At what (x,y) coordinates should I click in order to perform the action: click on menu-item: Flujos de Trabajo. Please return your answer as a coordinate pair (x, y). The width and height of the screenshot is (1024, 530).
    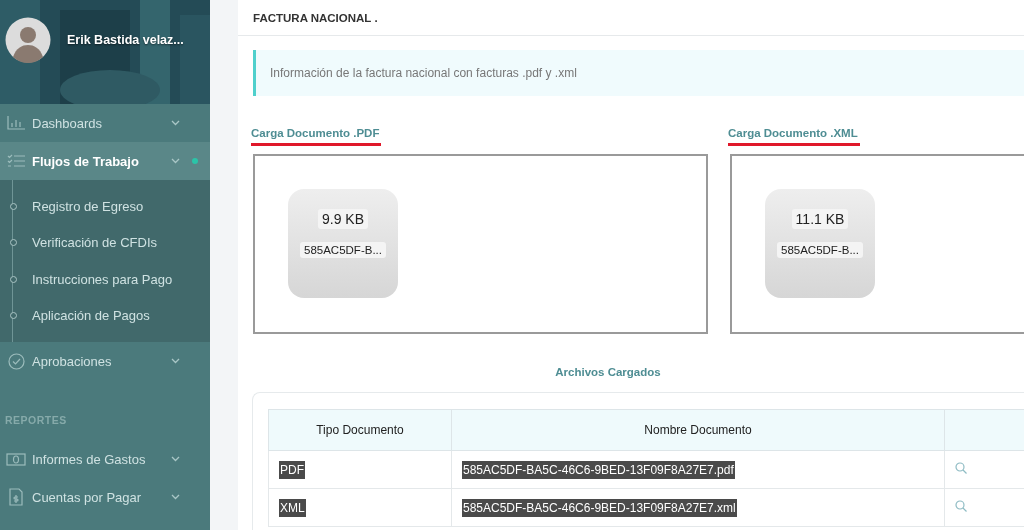
    Looking at the image, I should click on (105, 161).